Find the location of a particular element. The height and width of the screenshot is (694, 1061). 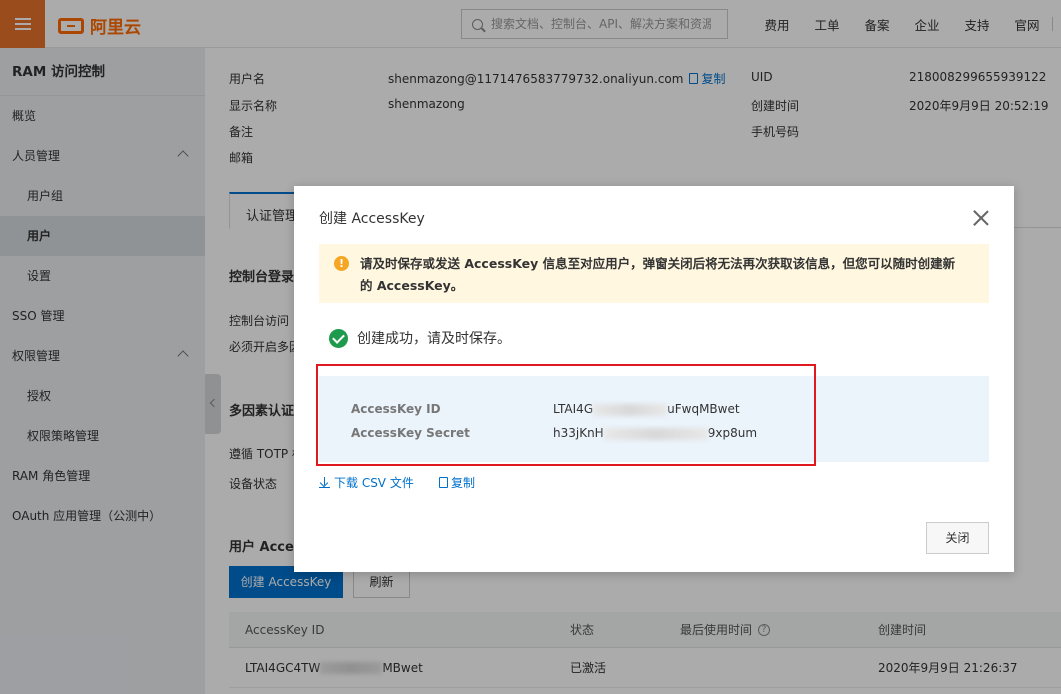

check-circle-icon is located at coordinates (338, 338).